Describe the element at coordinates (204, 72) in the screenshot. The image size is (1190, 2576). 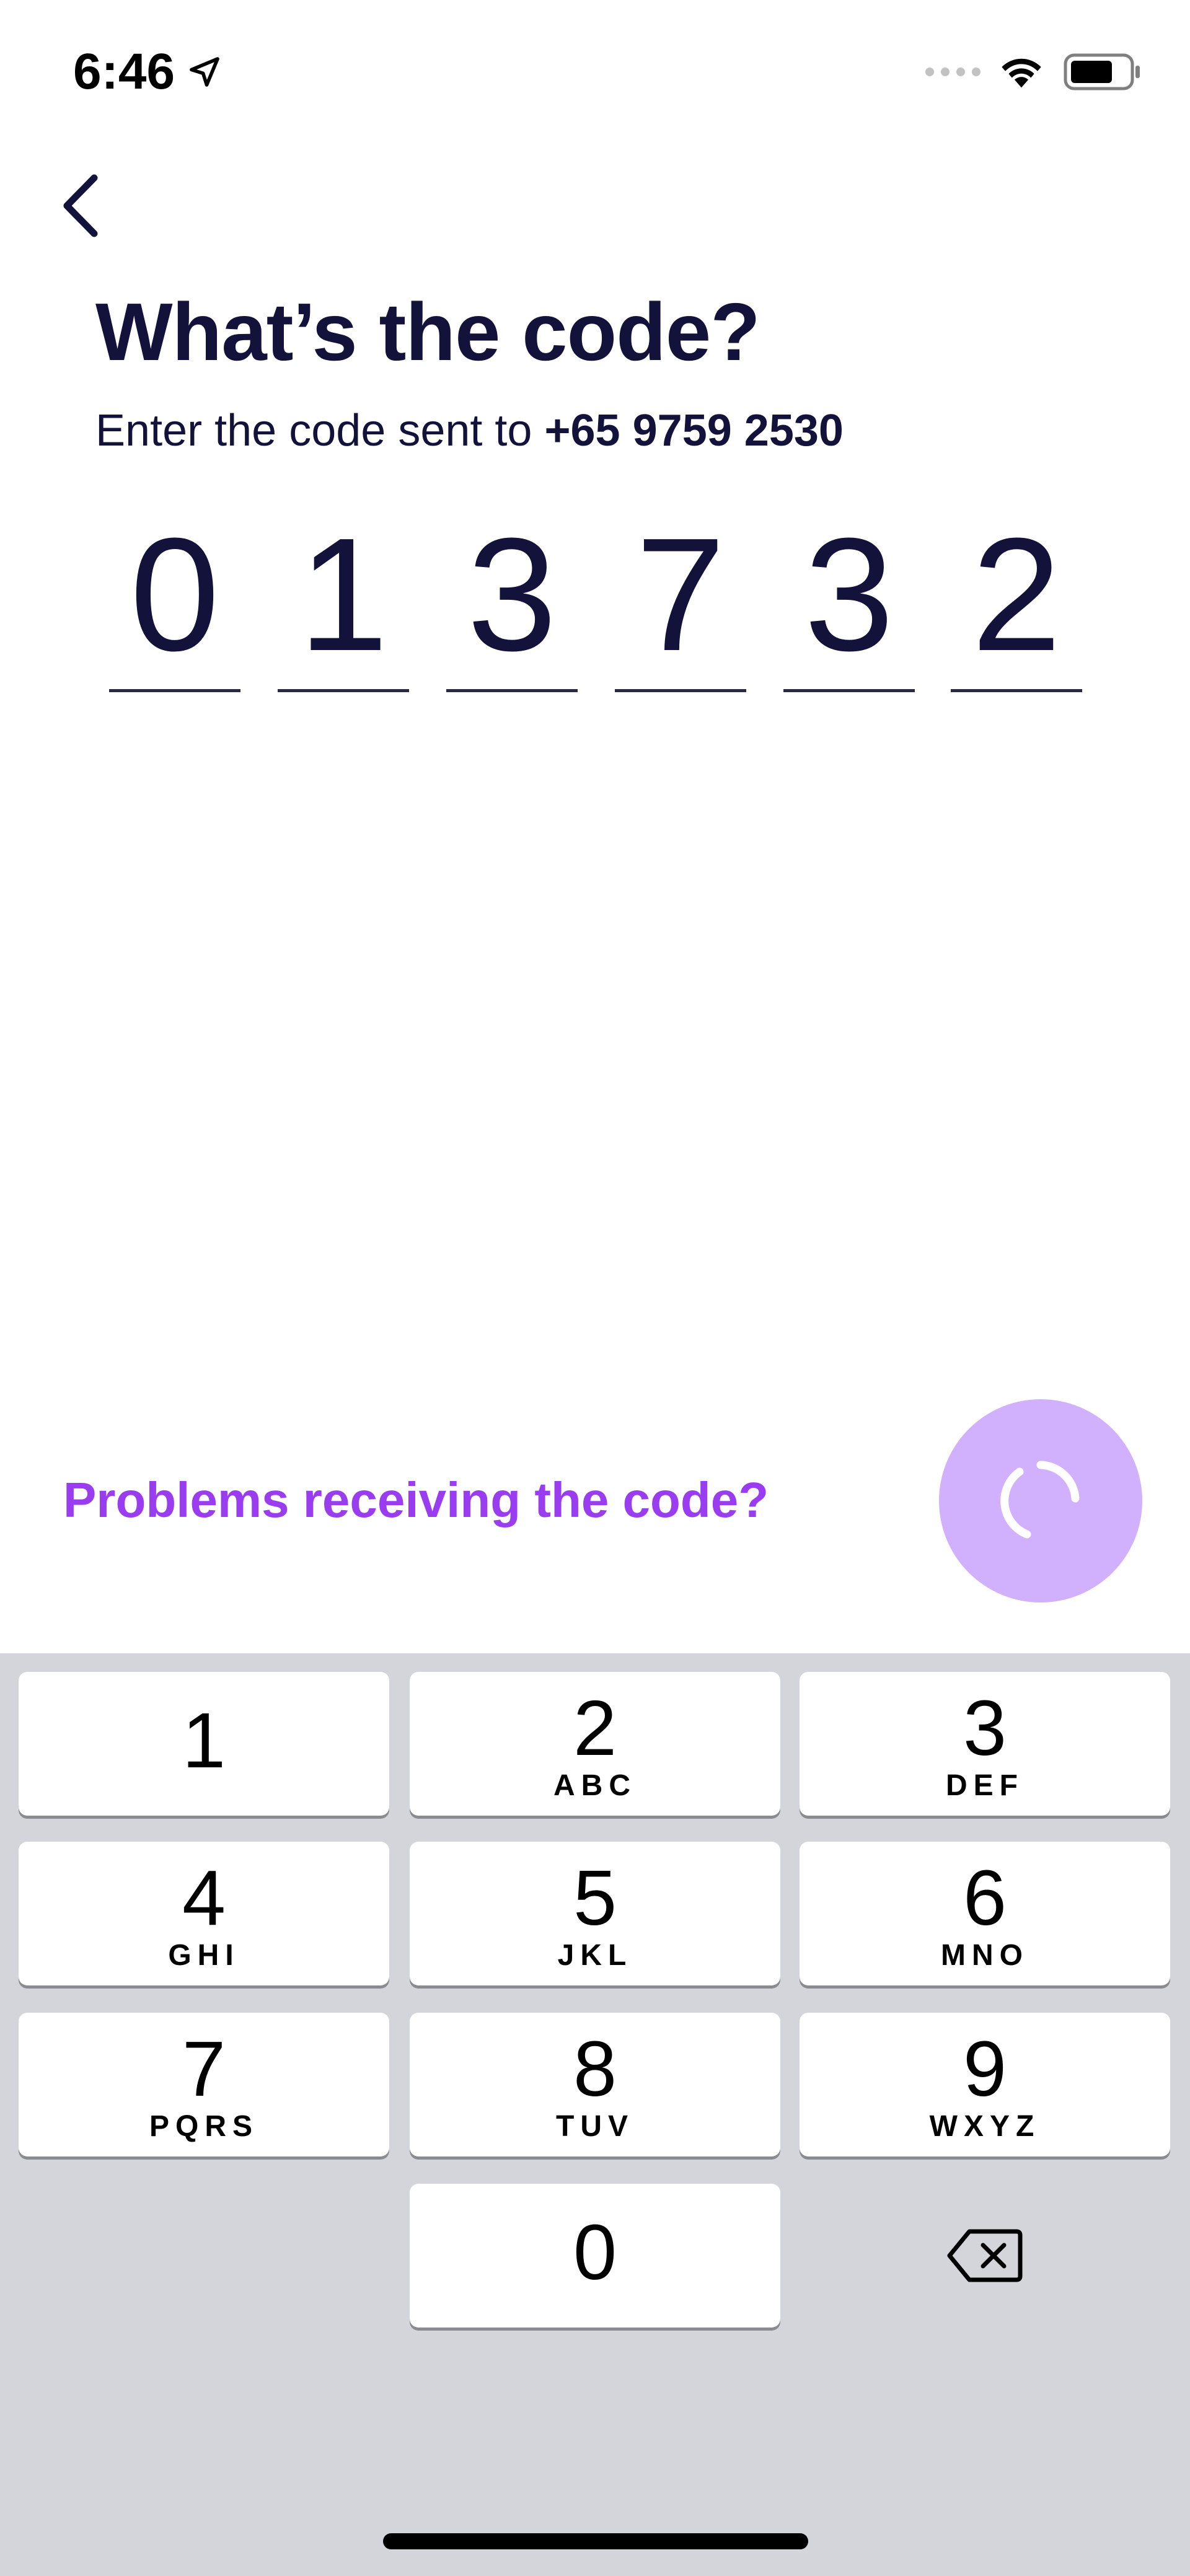
I see `location-arrow-icon` at that location.